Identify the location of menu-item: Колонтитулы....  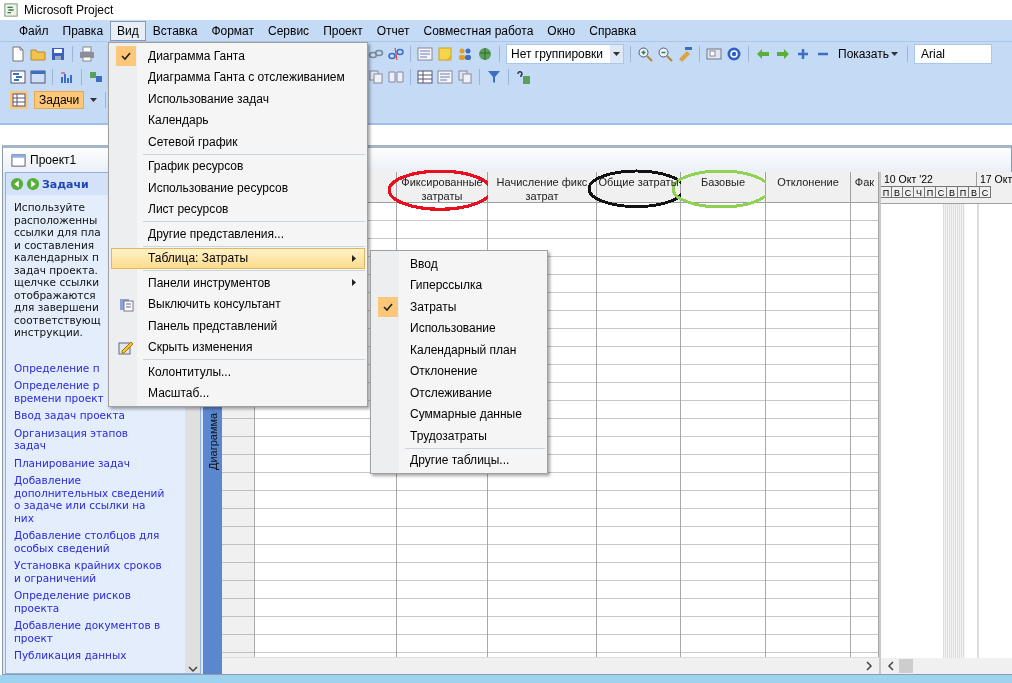
(238, 372).